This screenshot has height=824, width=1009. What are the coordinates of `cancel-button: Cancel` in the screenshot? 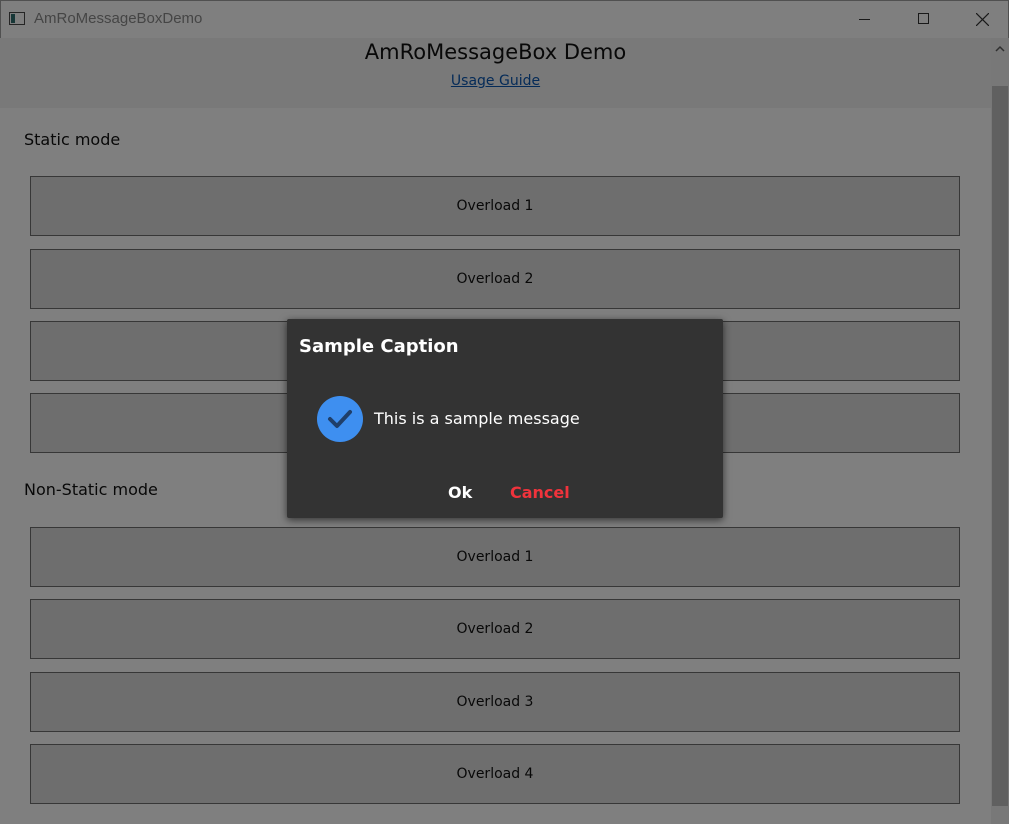 It's located at (540, 492).